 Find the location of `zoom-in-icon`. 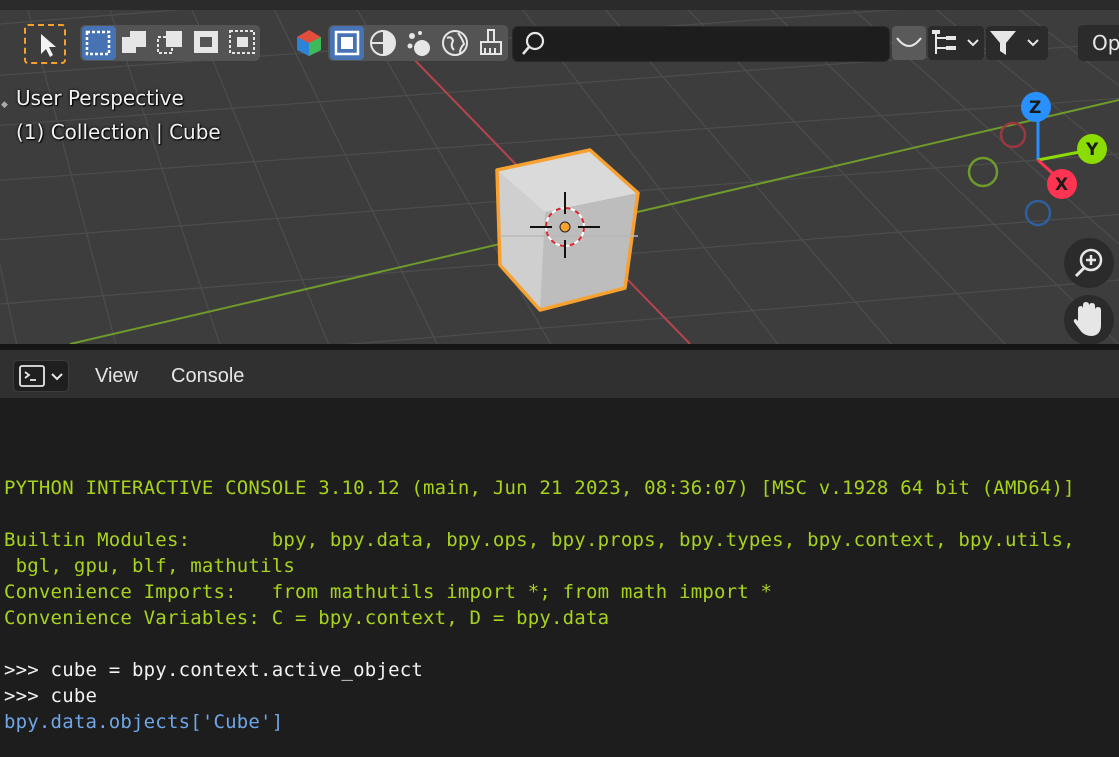

zoom-in-icon is located at coordinates (1088, 263).